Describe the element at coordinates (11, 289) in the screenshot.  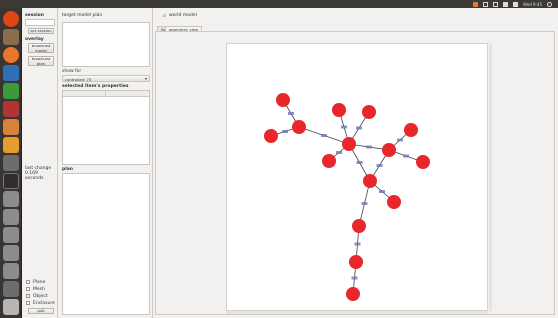
I see `workspace-icon` at that location.